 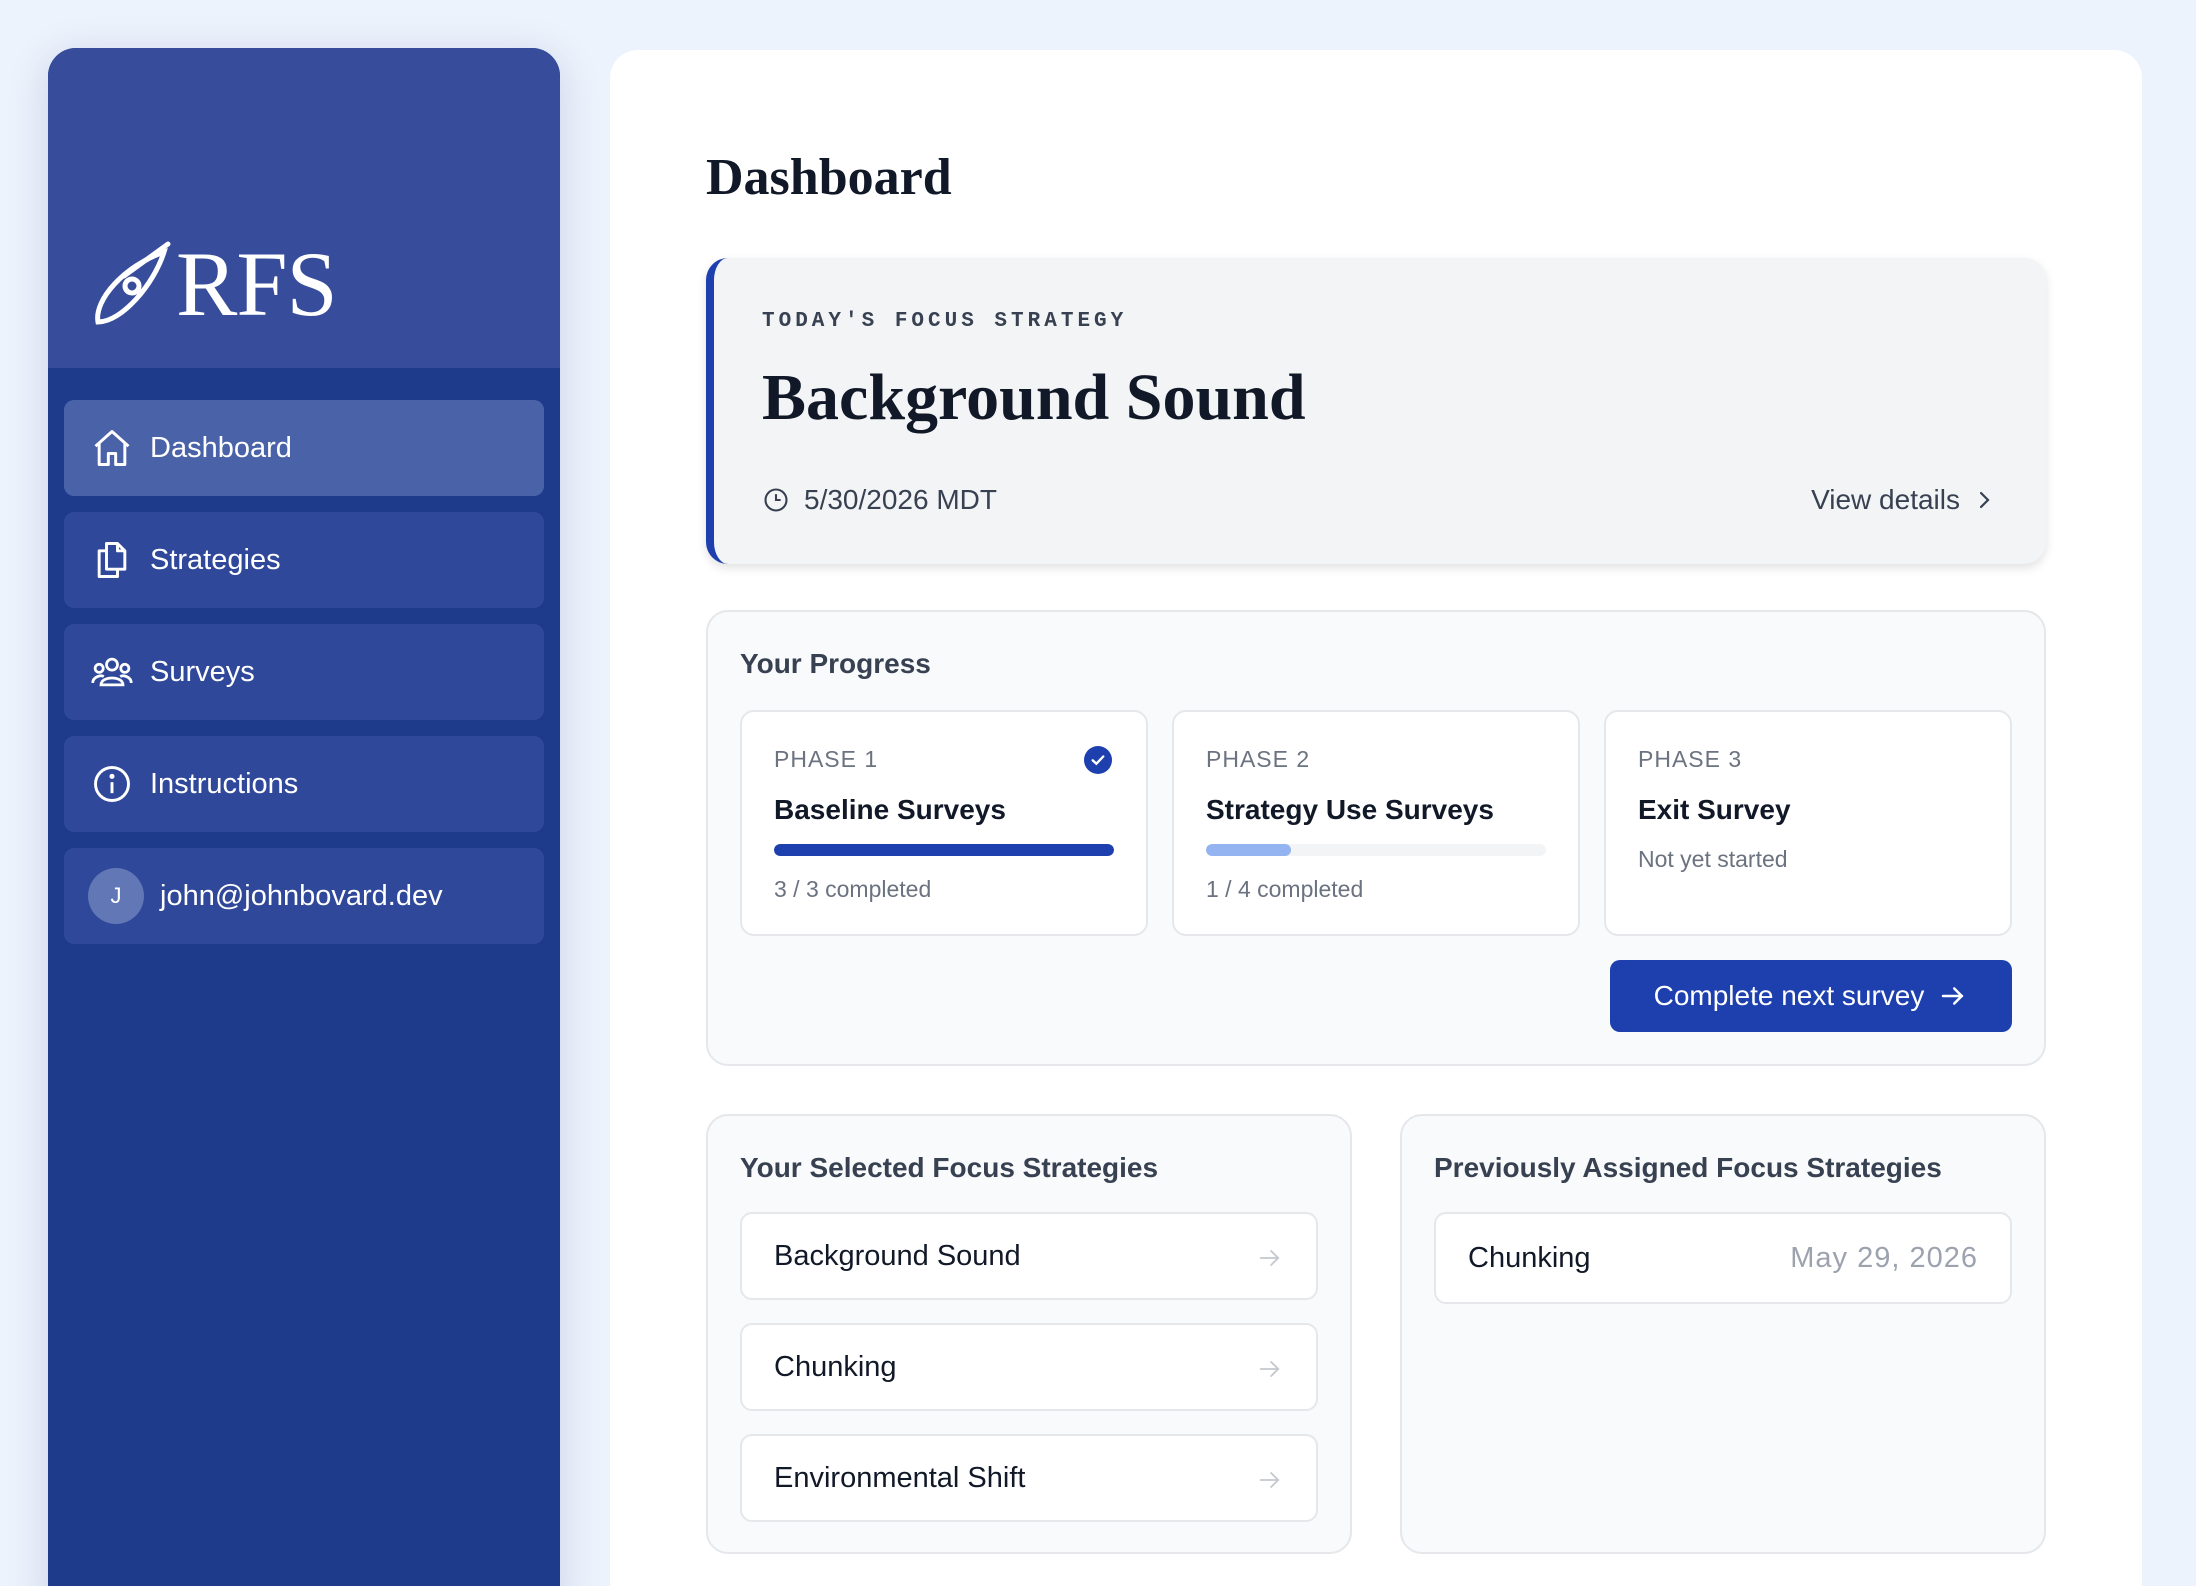 What do you see at coordinates (304, 560) in the screenshot?
I see `sidebar-item-strategies: Strategies` at bounding box center [304, 560].